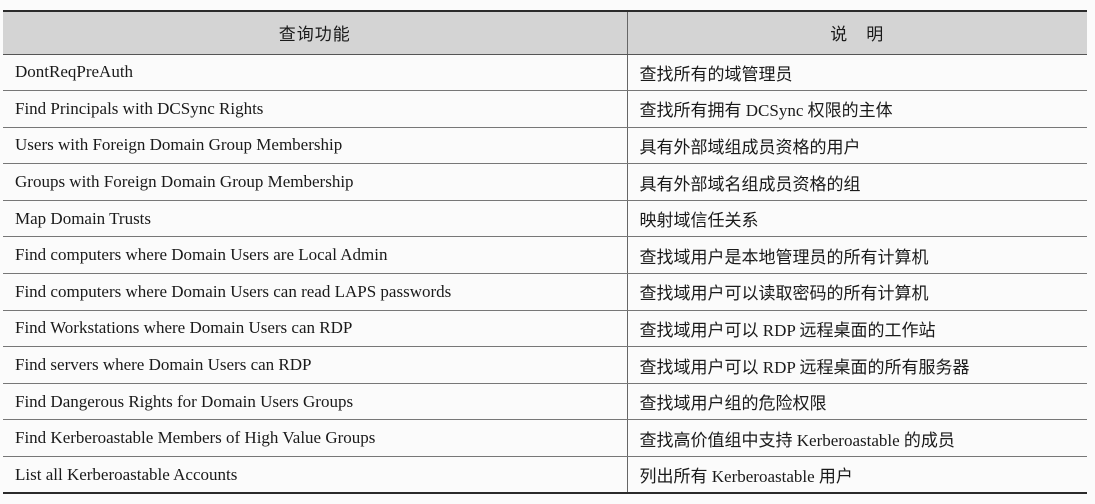  What do you see at coordinates (856, 182) in the screenshot?
I see `description-cell: 具有外部域名组成员资格的组` at bounding box center [856, 182].